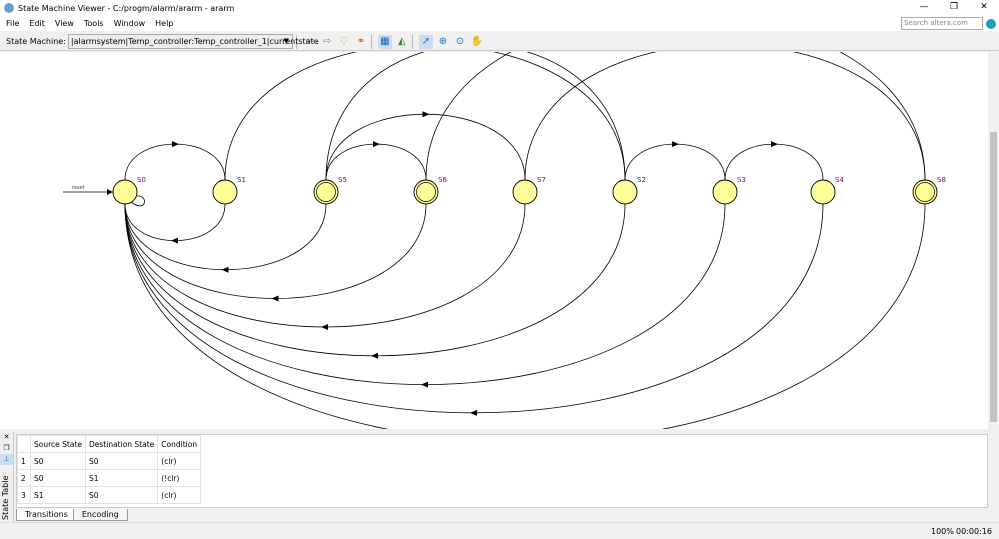  I want to click on transition-s0-s1, so click(175, 162).